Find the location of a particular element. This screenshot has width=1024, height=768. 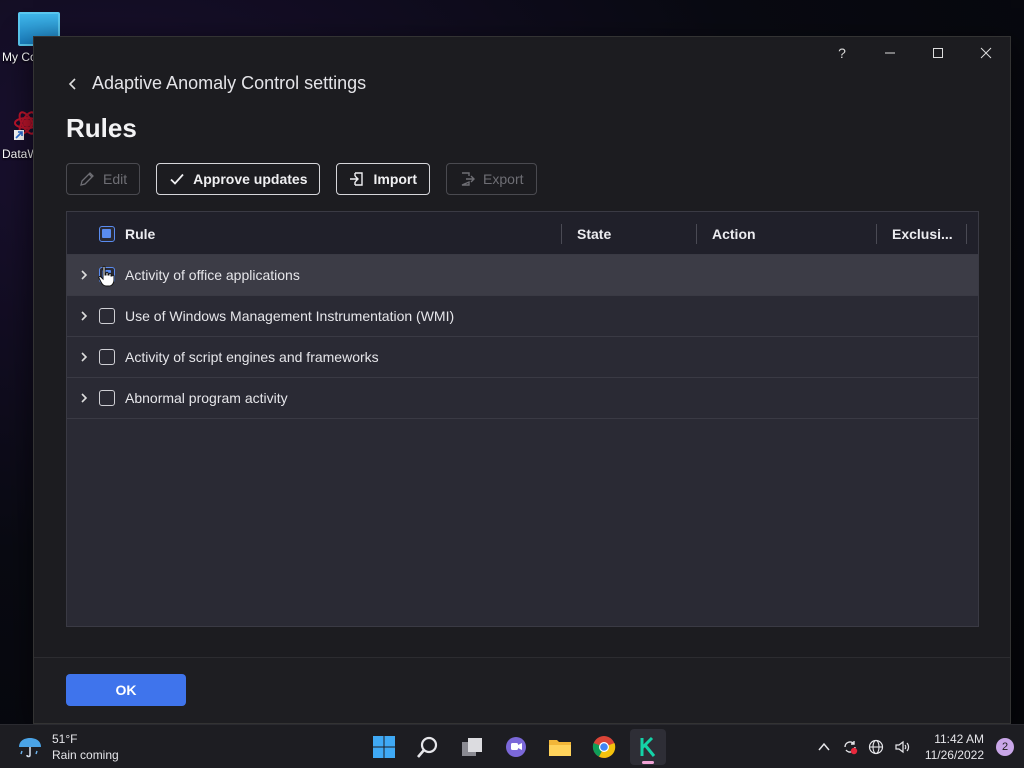

page-title: Rules is located at coordinates (101, 128).